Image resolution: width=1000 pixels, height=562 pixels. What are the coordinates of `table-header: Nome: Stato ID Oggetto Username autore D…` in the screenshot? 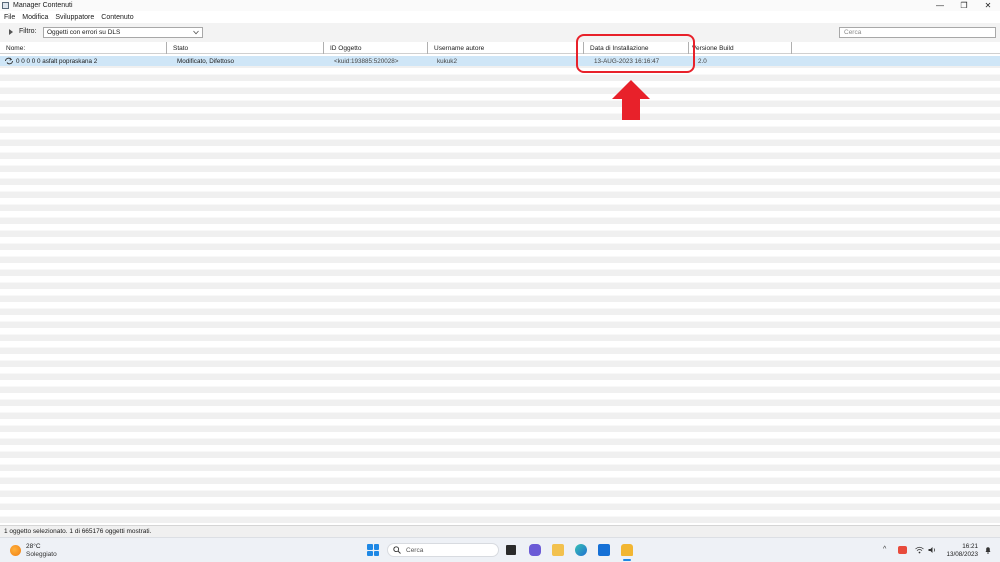 It's located at (500, 48).